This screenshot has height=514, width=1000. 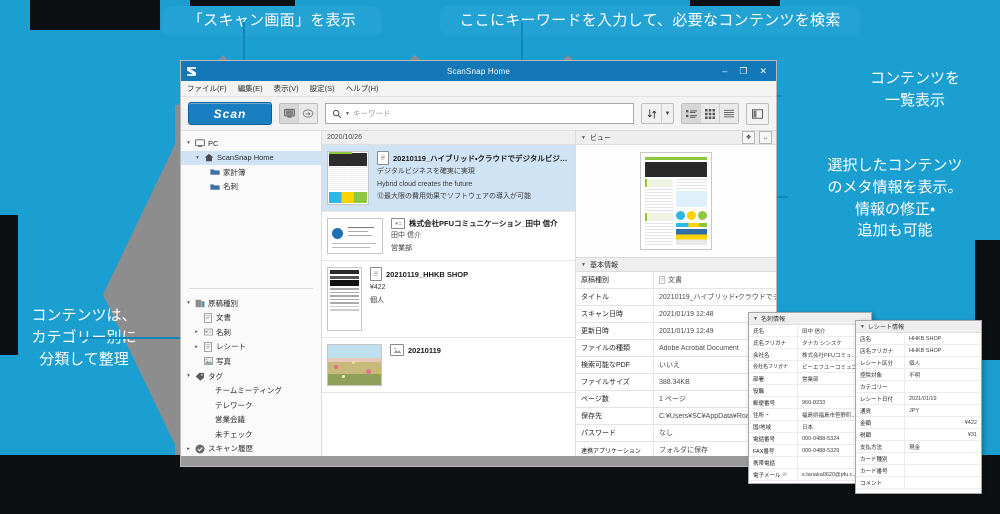 What do you see at coordinates (251, 347) in the screenshot?
I see `sidebar-item-receipt: ▸ レシート` at bounding box center [251, 347].